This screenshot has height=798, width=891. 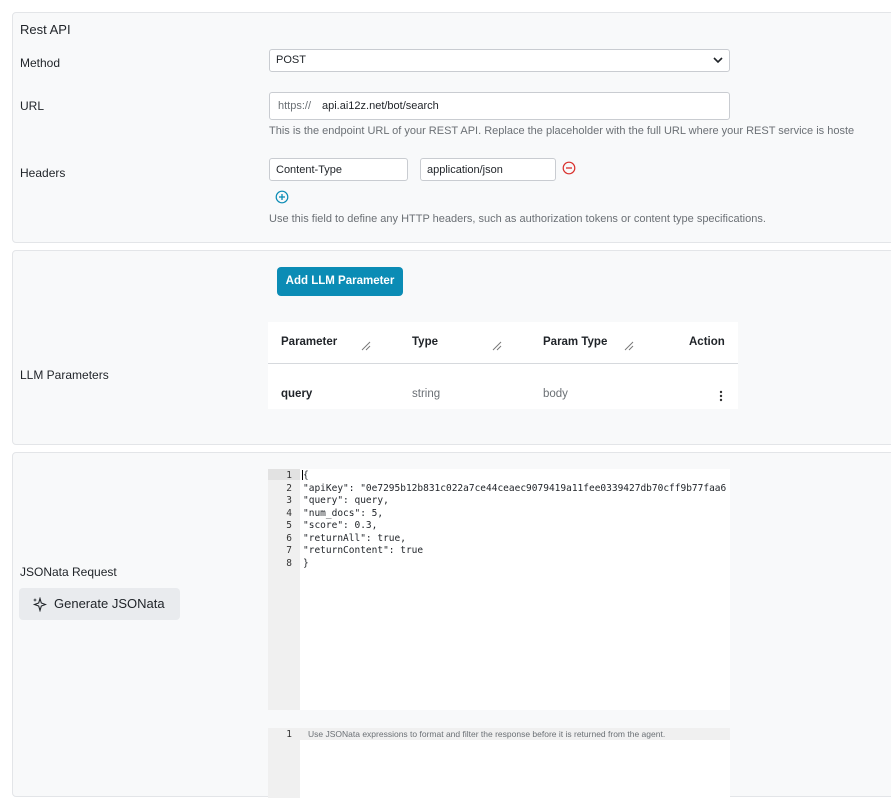 What do you see at coordinates (499, 60) in the screenshot?
I see `method-select: POST` at bounding box center [499, 60].